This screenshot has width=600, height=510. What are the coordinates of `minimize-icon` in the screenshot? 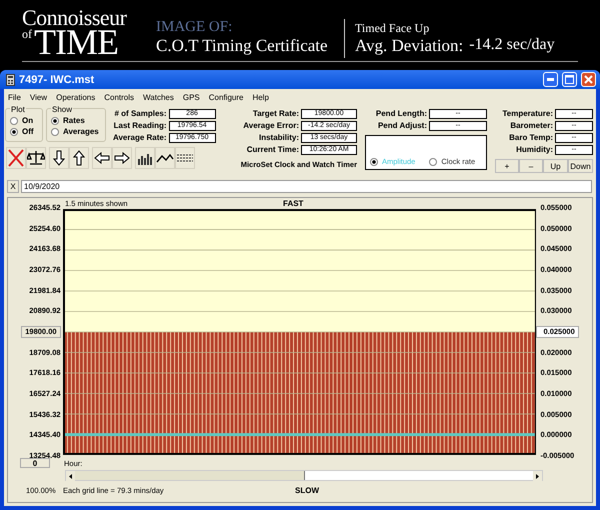 It's located at (550, 79).